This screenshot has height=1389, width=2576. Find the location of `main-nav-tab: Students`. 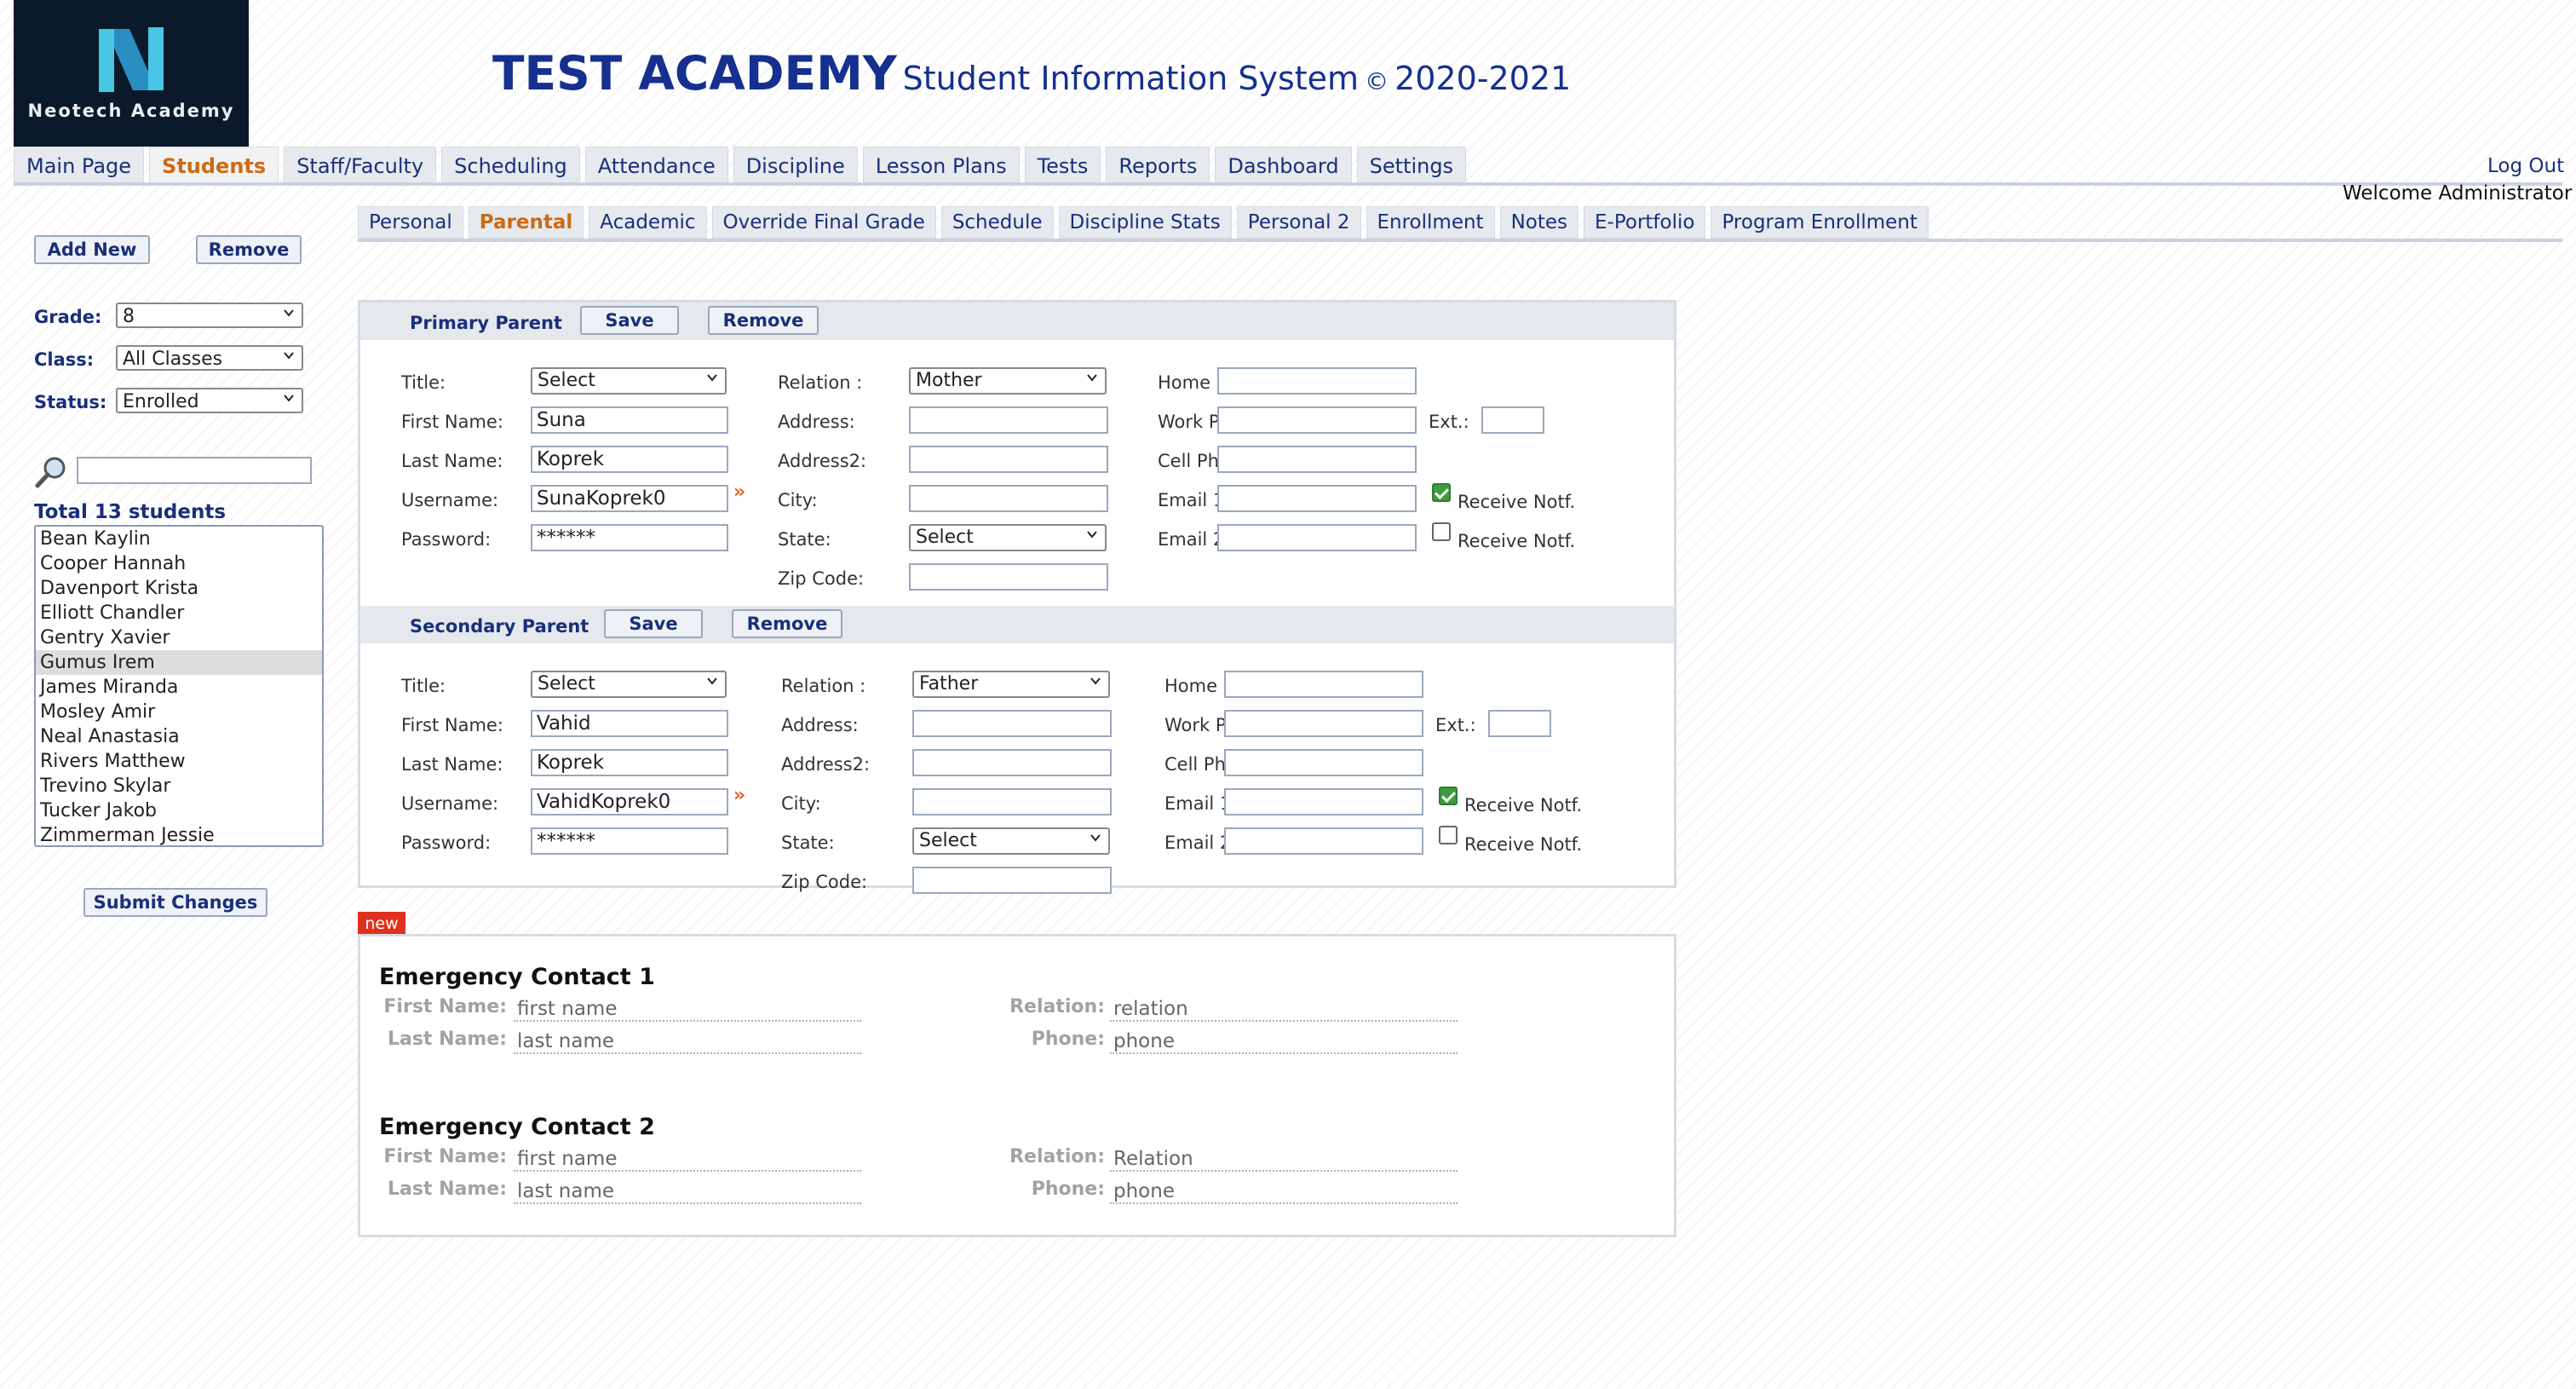

main-nav-tab: Students is located at coordinates (214, 165).